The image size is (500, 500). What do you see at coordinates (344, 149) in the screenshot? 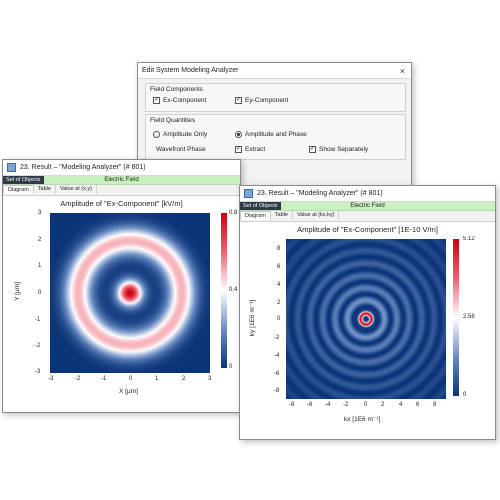
I see `show-separately-label: Show Separately` at bounding box center [344, 149].